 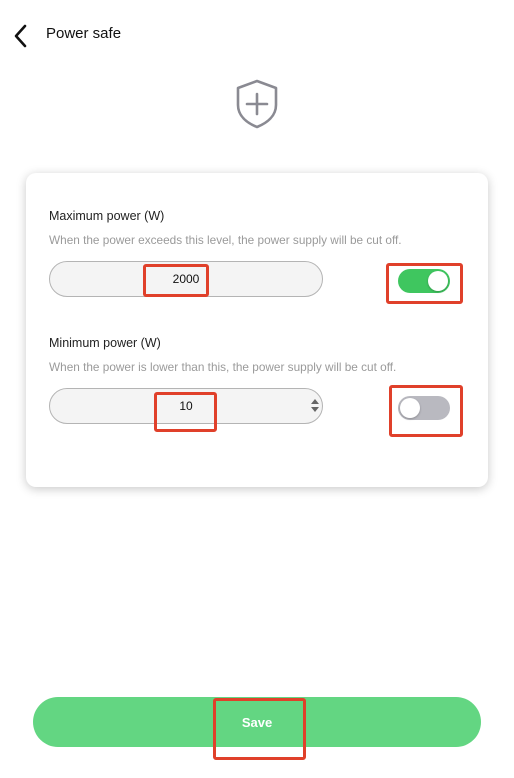 What do you see at coordinates (315, 401) in the screenshot?
I see `stepper-up-icon` at bounding box center [315, 401].